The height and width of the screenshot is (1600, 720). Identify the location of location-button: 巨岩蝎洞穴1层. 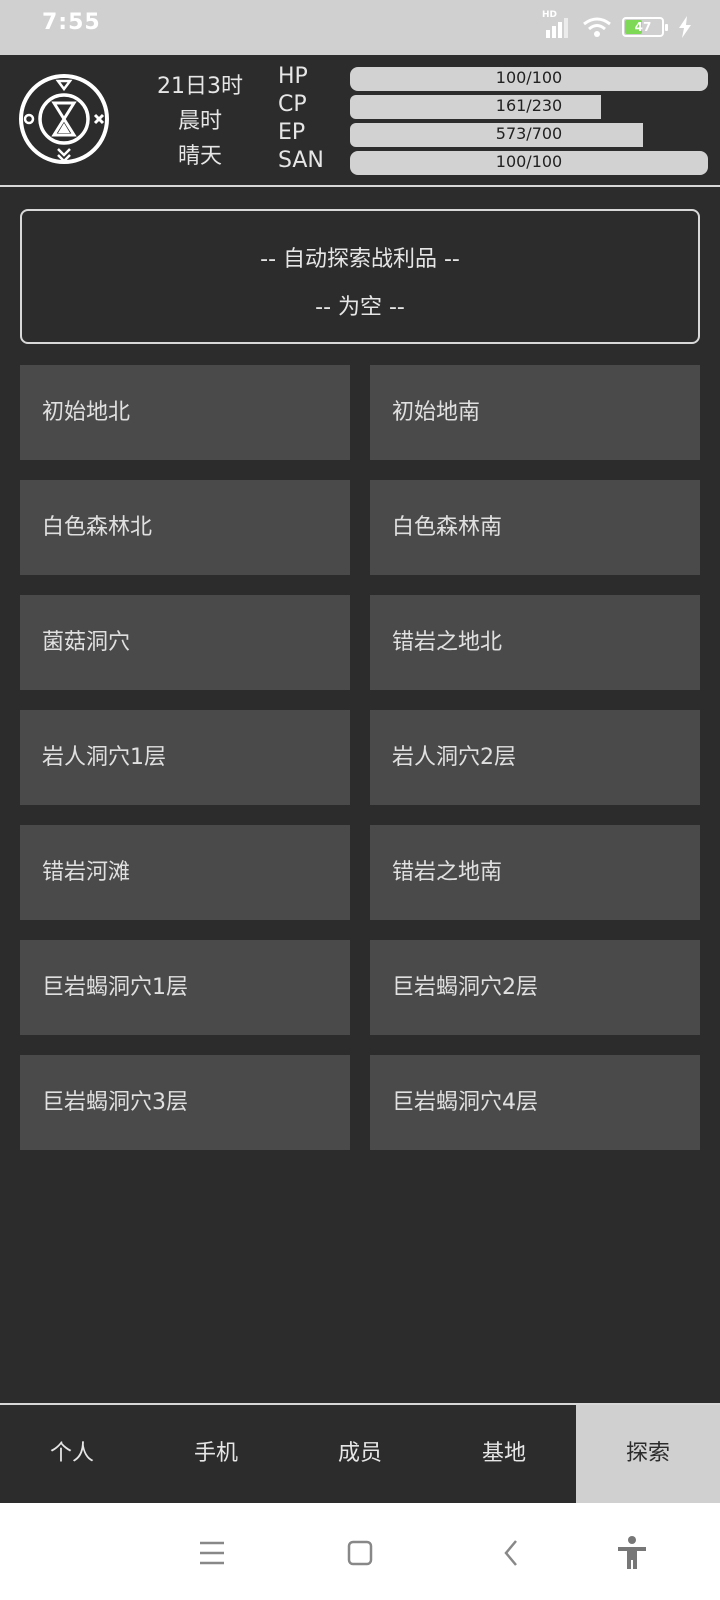
(185, 987).